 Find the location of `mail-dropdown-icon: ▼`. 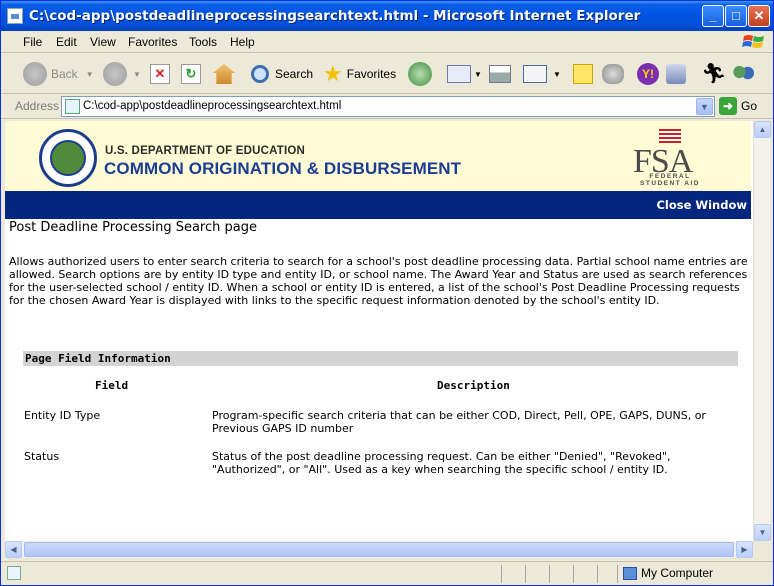

mail-dropdown-icon: ▼ is located at coordinates (478, 74).